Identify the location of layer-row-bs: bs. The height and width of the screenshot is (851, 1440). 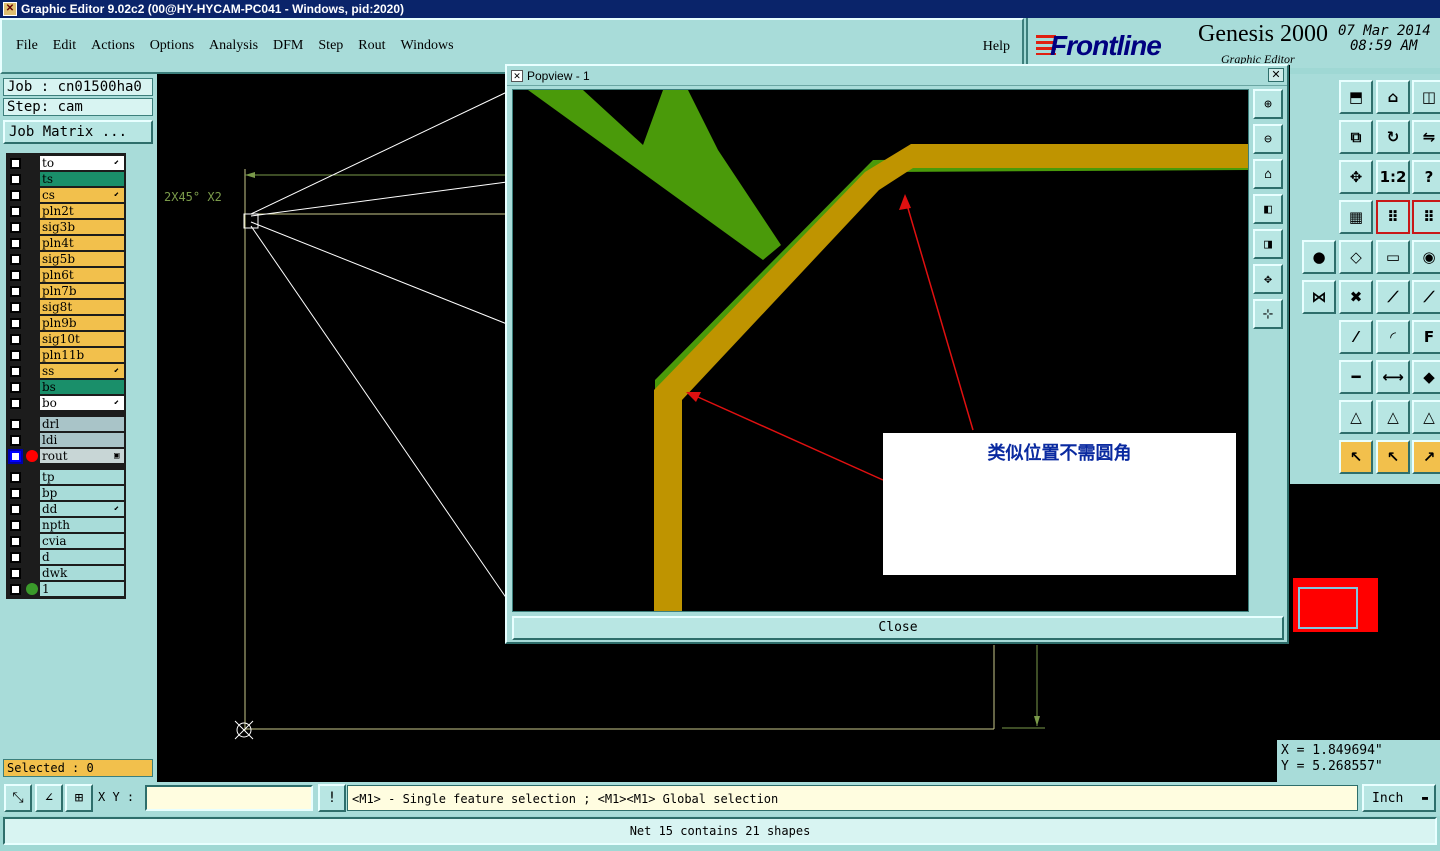
(66, 387).